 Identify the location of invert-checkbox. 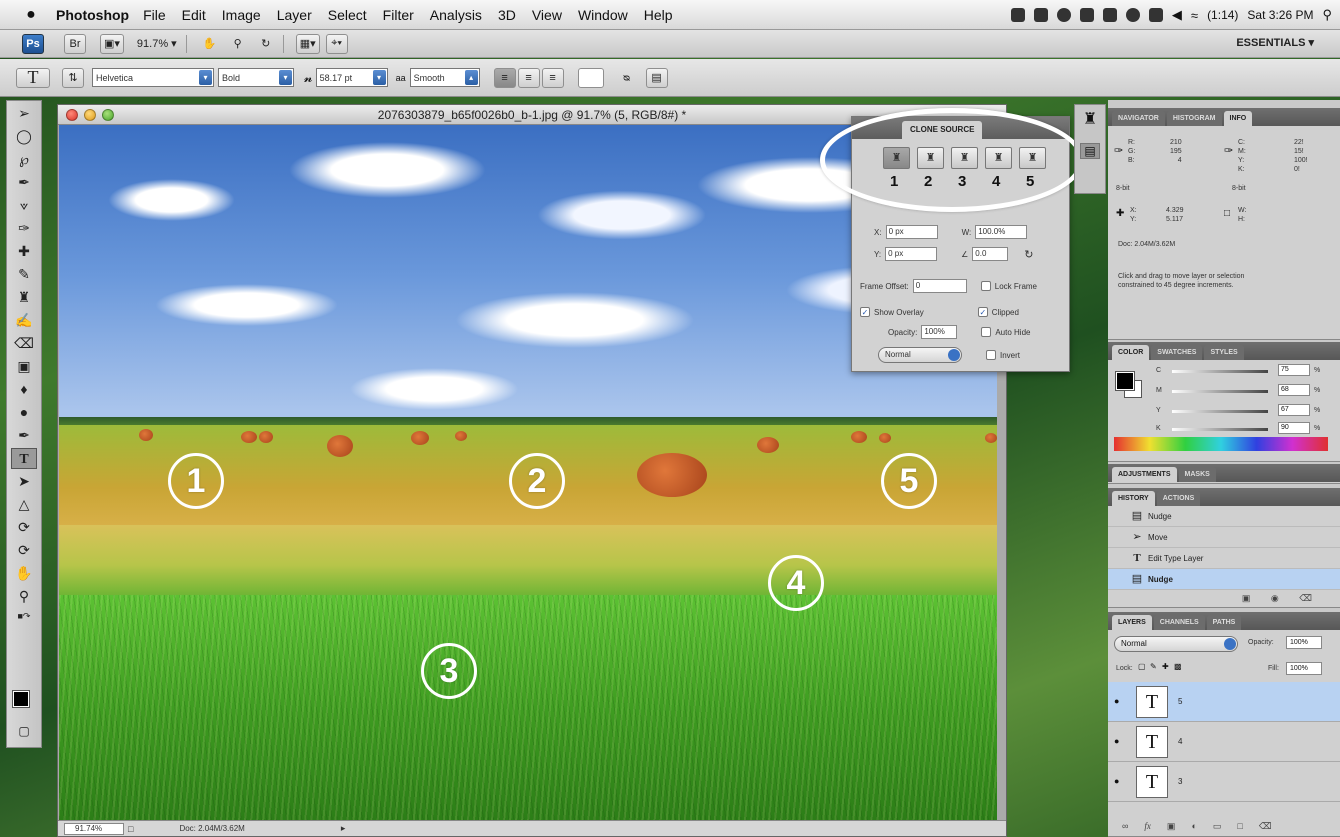
(991, 355).